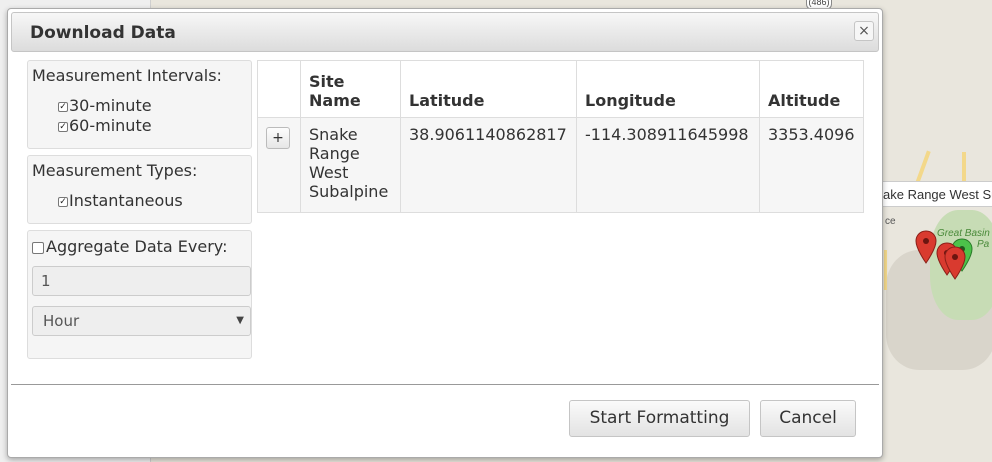 Image resolution: width=992 pixels, height=462 pixels. What do you see at coordinates (279, 89) in the screenshot?
I see `expand-column-header` at bounding box center [279, 89].